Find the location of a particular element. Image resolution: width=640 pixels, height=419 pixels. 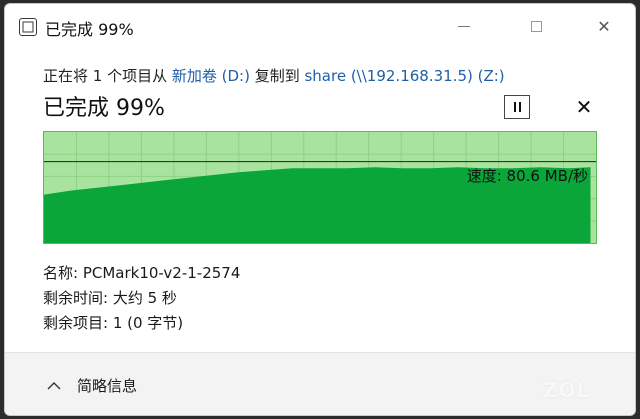

file-copy-icon is located at coordinates (28, 27).